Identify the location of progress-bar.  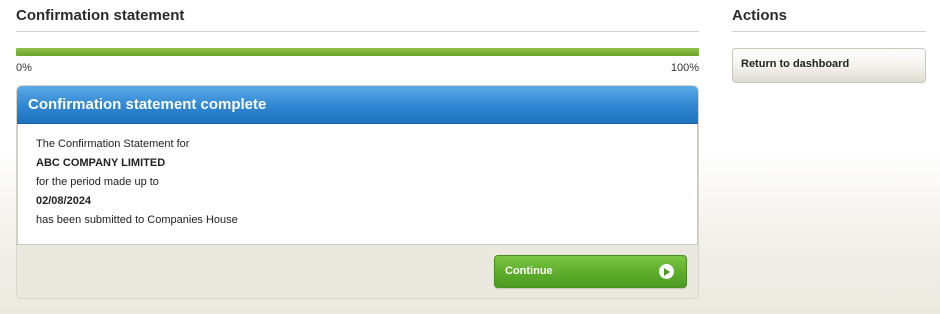
(357, 52).